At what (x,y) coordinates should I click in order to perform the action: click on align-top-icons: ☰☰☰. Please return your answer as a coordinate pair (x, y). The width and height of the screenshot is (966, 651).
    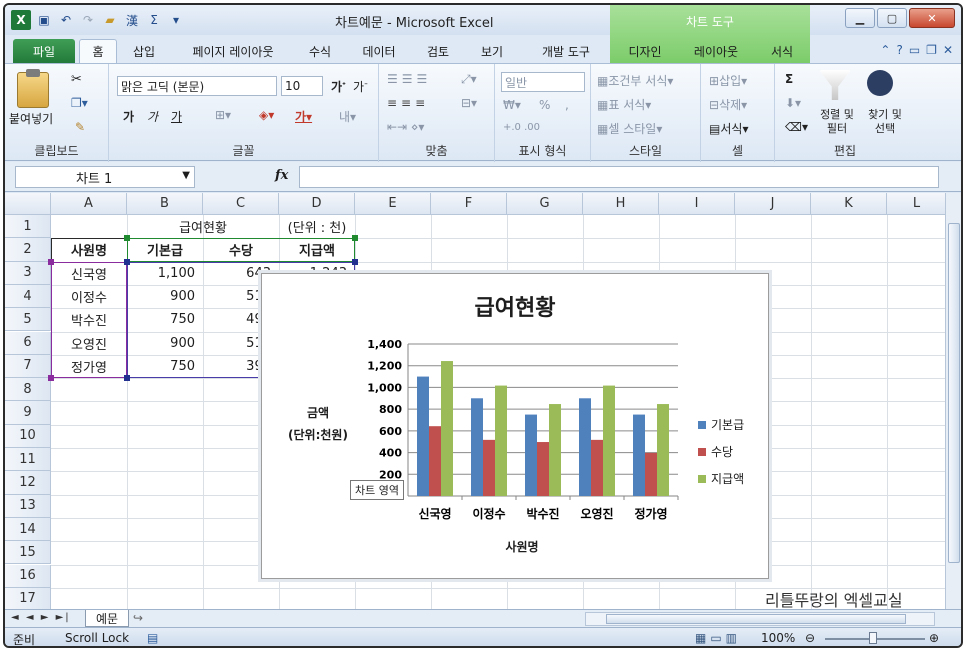
    Looking at the image, I should click on (409, 79).